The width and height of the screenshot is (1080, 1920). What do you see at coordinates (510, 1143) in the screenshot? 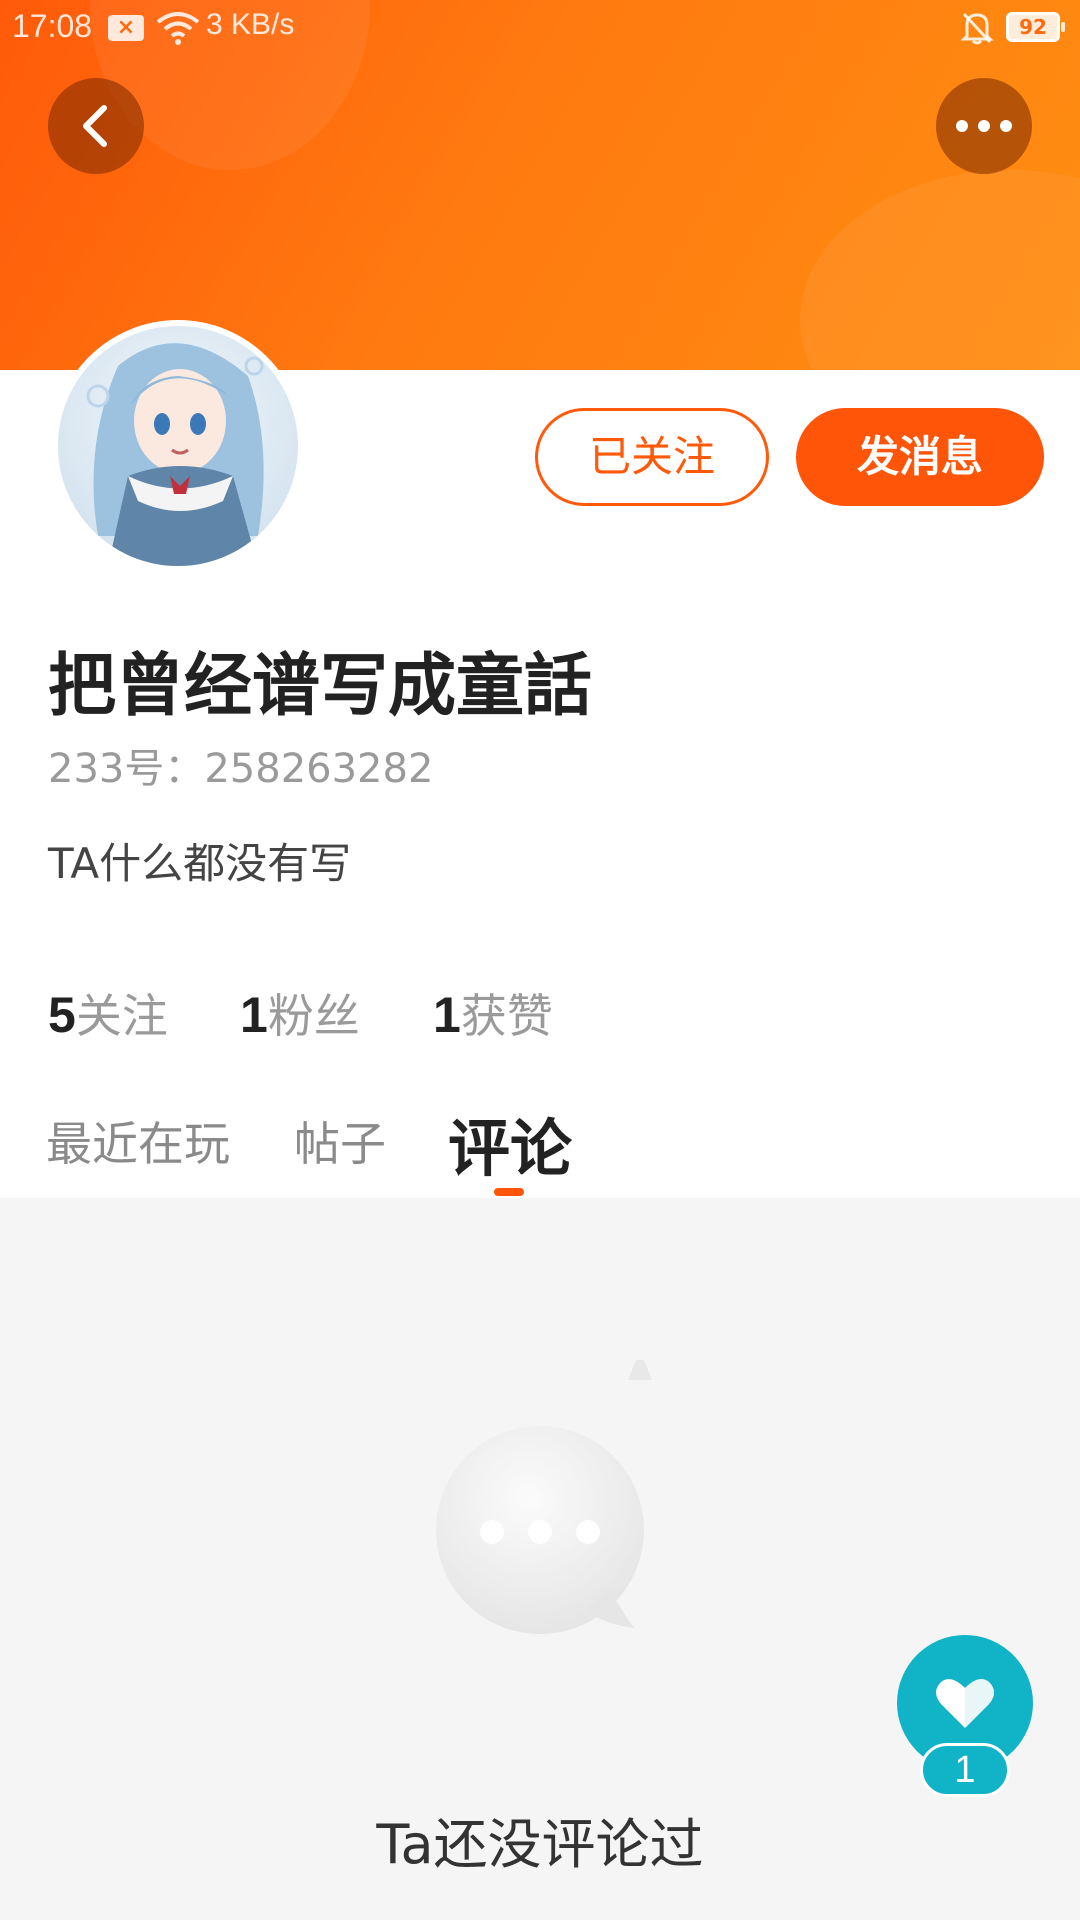
I see `tab-comments: 评论` at bounding box center [510, 1143].